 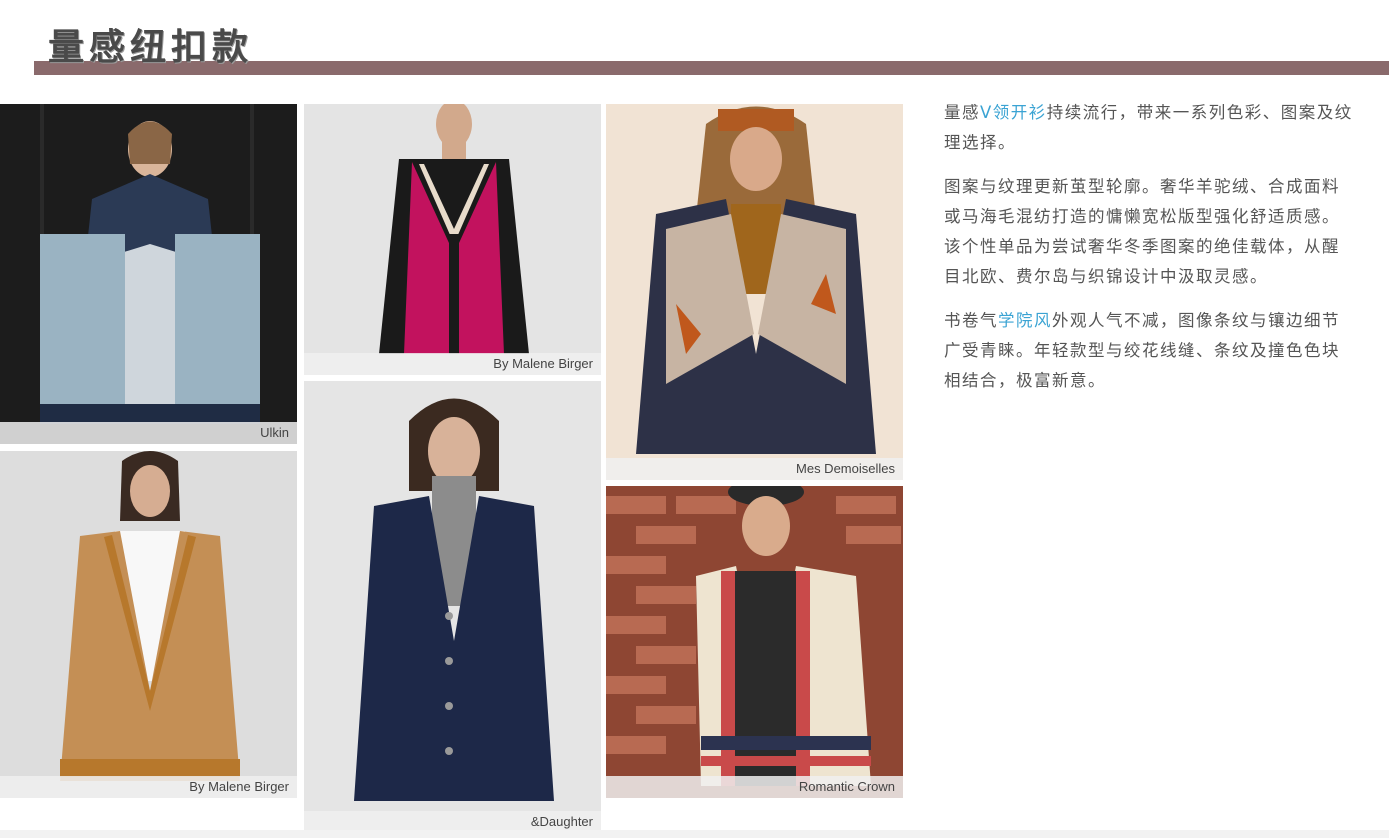 I want to click on photo-romantic-crown: Romantic Crown, so click(x=754, y=642).